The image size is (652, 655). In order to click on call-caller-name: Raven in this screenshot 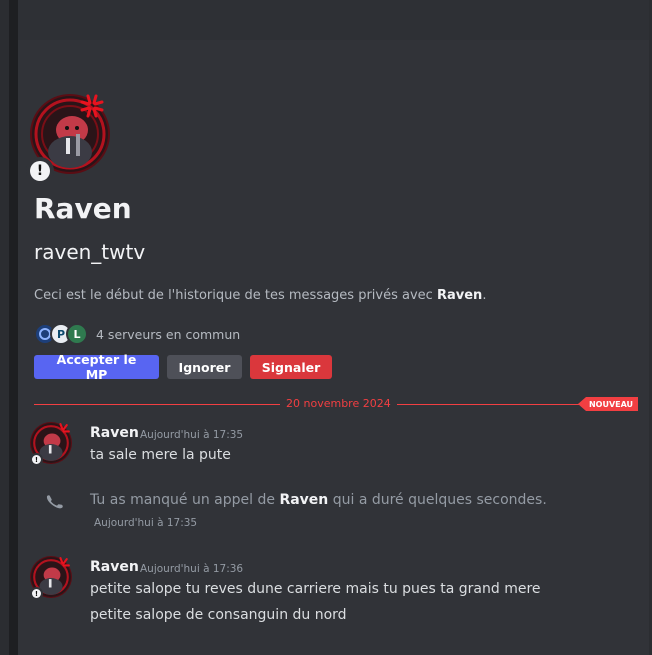, I will do `click(303, 500)`.